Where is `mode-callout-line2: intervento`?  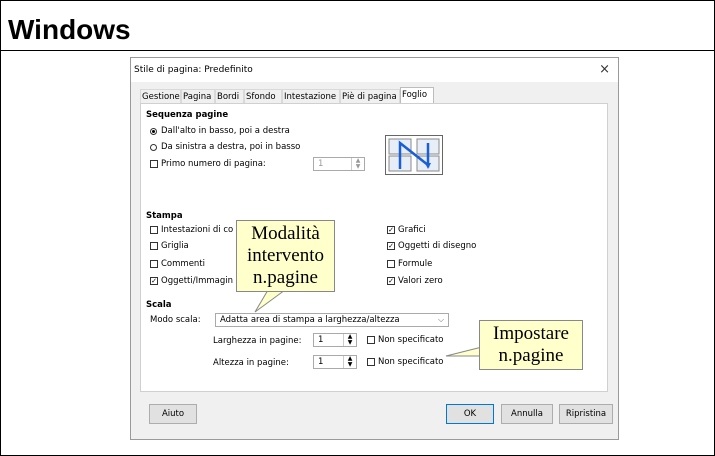
mode-callout-line2: intervento is located at coordinates (285, 255).